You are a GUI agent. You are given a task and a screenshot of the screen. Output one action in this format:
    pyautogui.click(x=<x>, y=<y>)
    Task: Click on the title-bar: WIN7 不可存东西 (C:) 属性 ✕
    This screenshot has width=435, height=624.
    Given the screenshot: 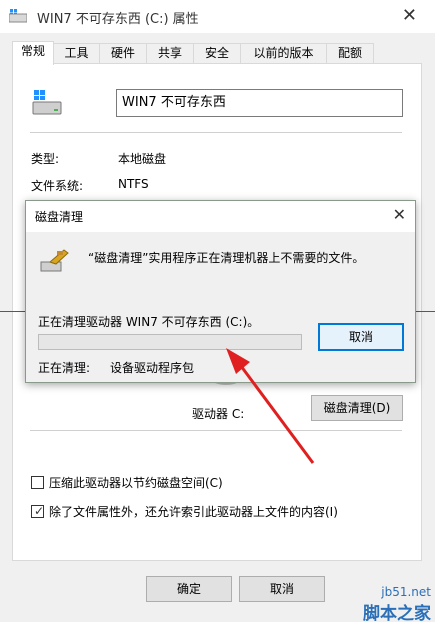 What is the action you would take?
    pyautogui.click(x=217, y=16)
    